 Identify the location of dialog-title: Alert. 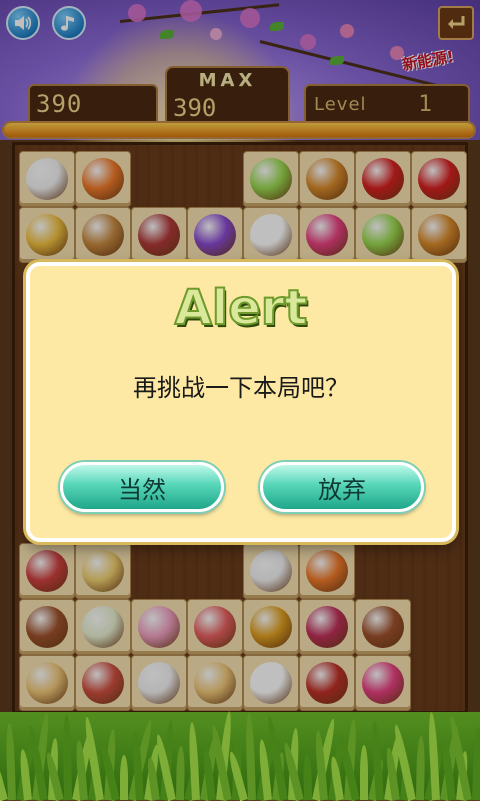
(241, 308).